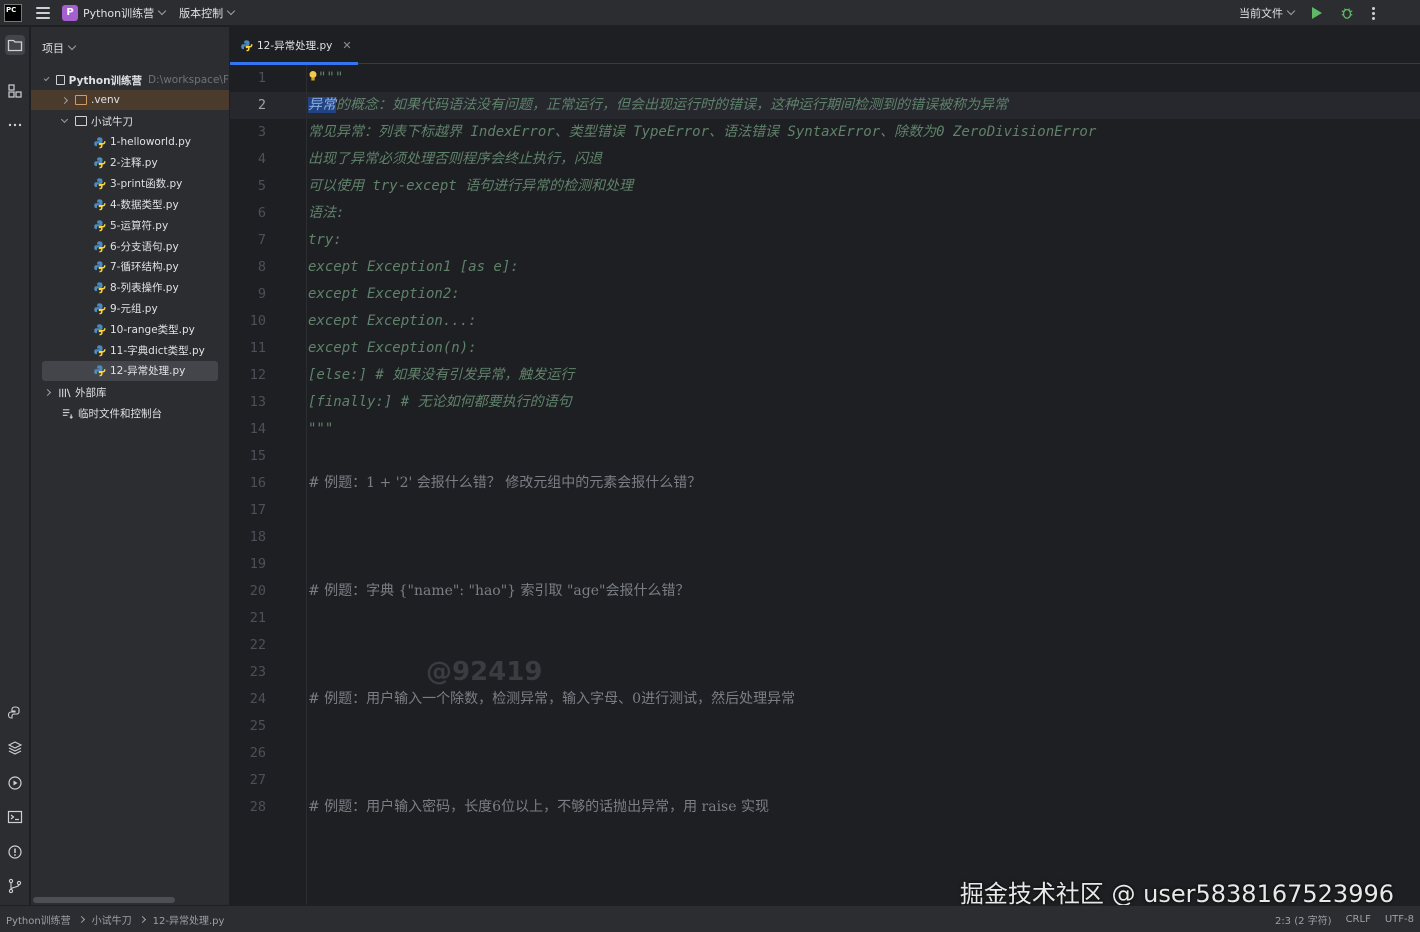 The height and width of the screenshot is (932, 1420). I want to click on project-panel-title: 项目, so click(53, 48).